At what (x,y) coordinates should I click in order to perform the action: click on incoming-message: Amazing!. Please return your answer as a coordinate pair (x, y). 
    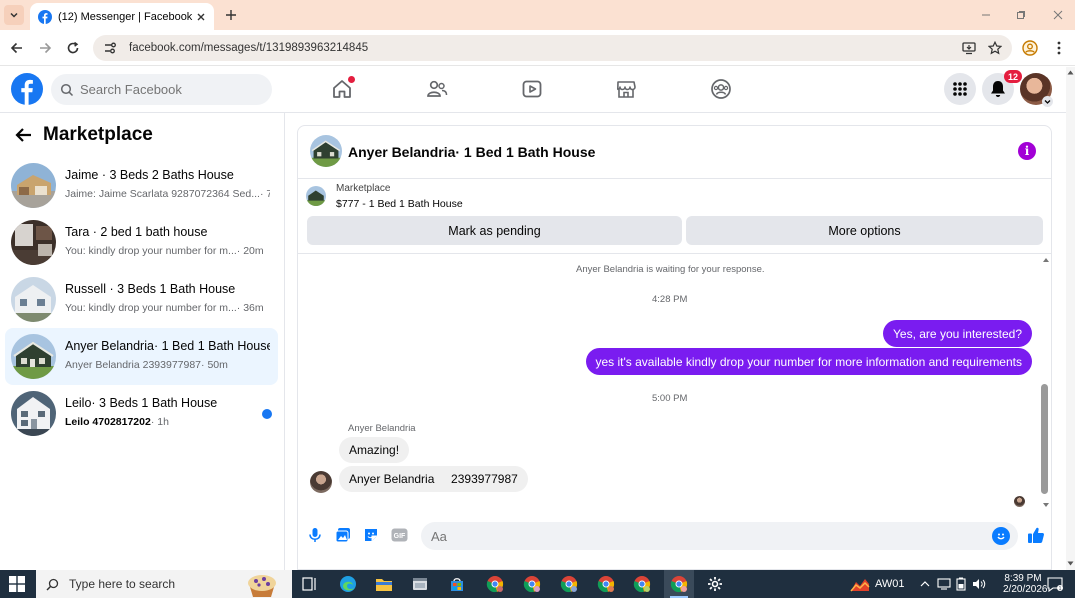
    Looking at the image, I should click on (374, 450).